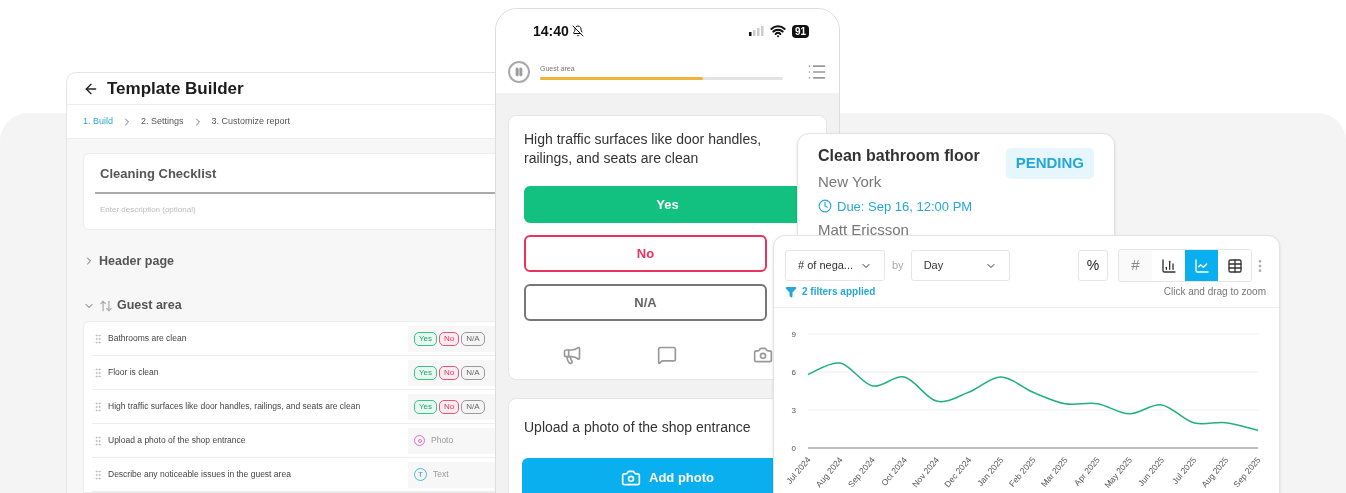  What do you see at coordinates (643, 149) in the screenshot?
I see `question-text: High traffic surfaces like door handles, railings, and seats are clean` at bounding box center [643, 149].